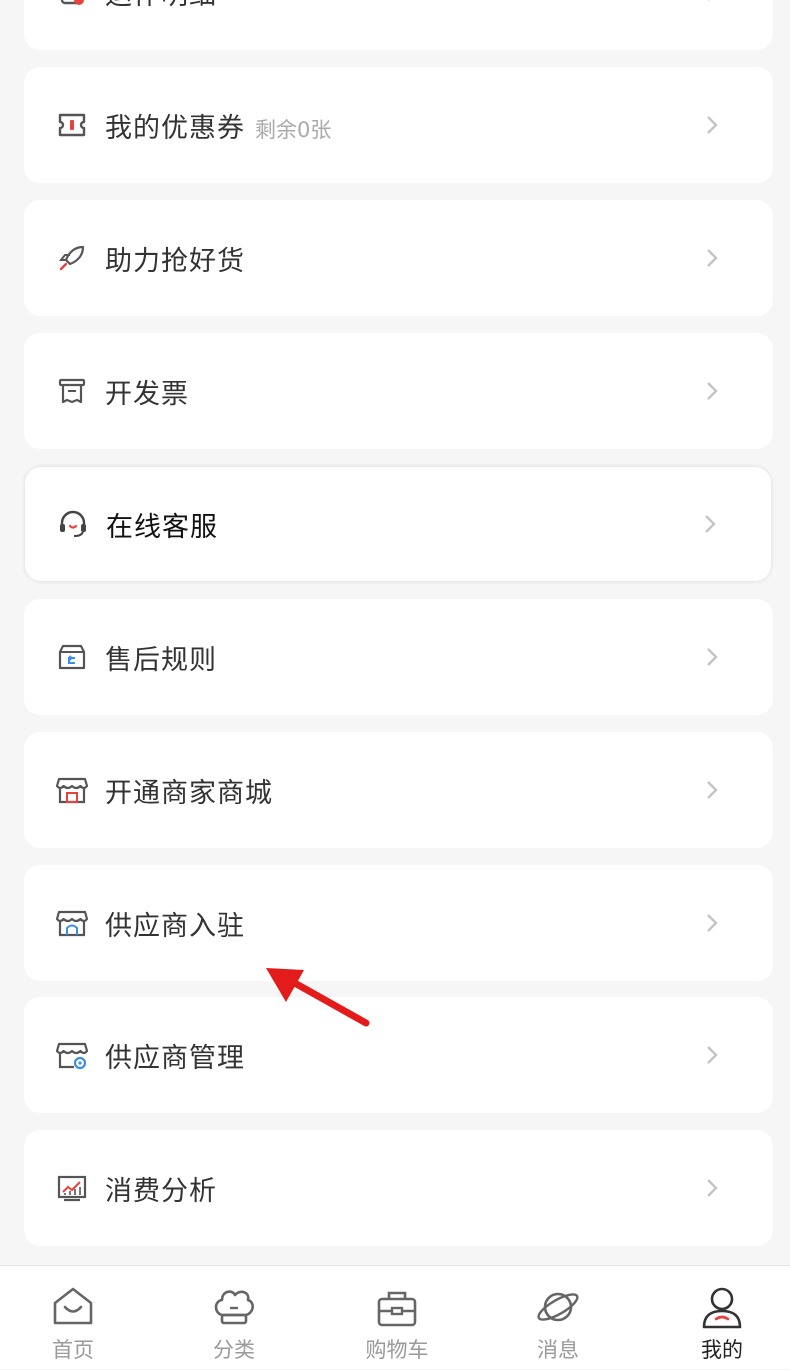  I want to click on coupon-icon, so click(72, 125).